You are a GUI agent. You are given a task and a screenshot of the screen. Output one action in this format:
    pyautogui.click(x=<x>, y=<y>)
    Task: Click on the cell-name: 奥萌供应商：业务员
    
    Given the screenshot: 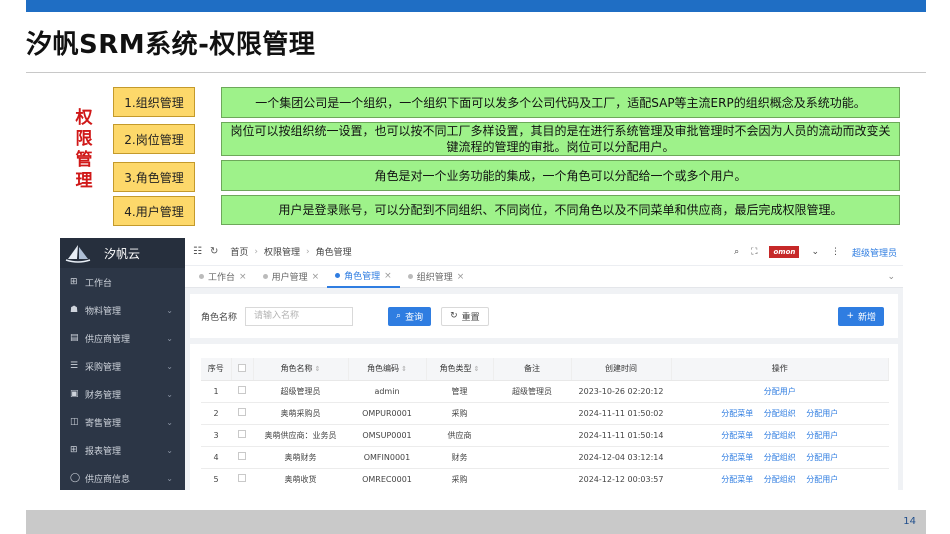 What is the action you would take?
    pyautogui.click(x=300, y=435)
    